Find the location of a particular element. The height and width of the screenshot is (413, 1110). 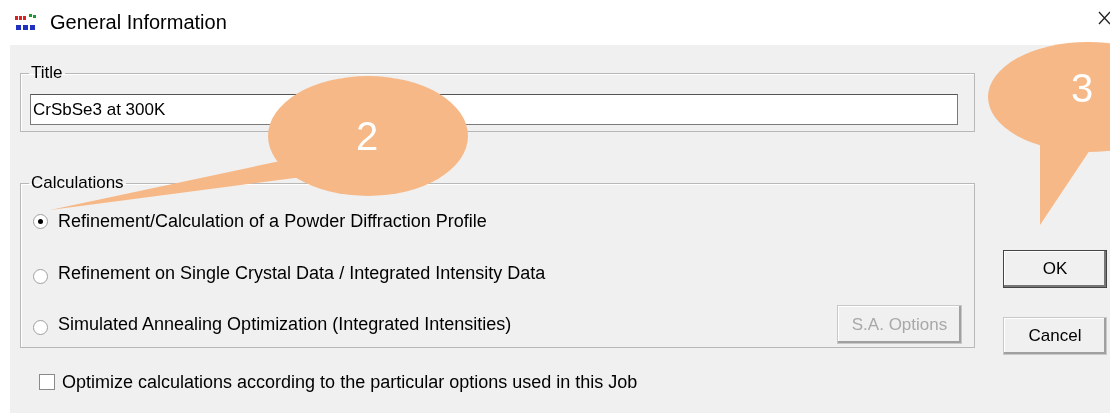

cancel-button: Cancel is located at coordinates (1055, 336).